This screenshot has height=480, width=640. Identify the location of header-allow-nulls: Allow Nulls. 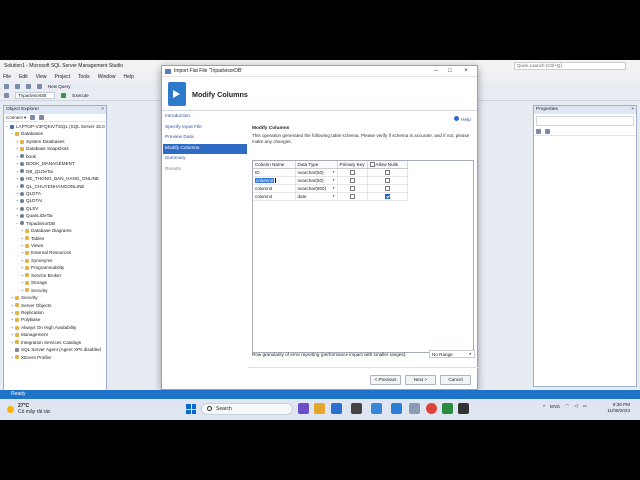
(387, 165).